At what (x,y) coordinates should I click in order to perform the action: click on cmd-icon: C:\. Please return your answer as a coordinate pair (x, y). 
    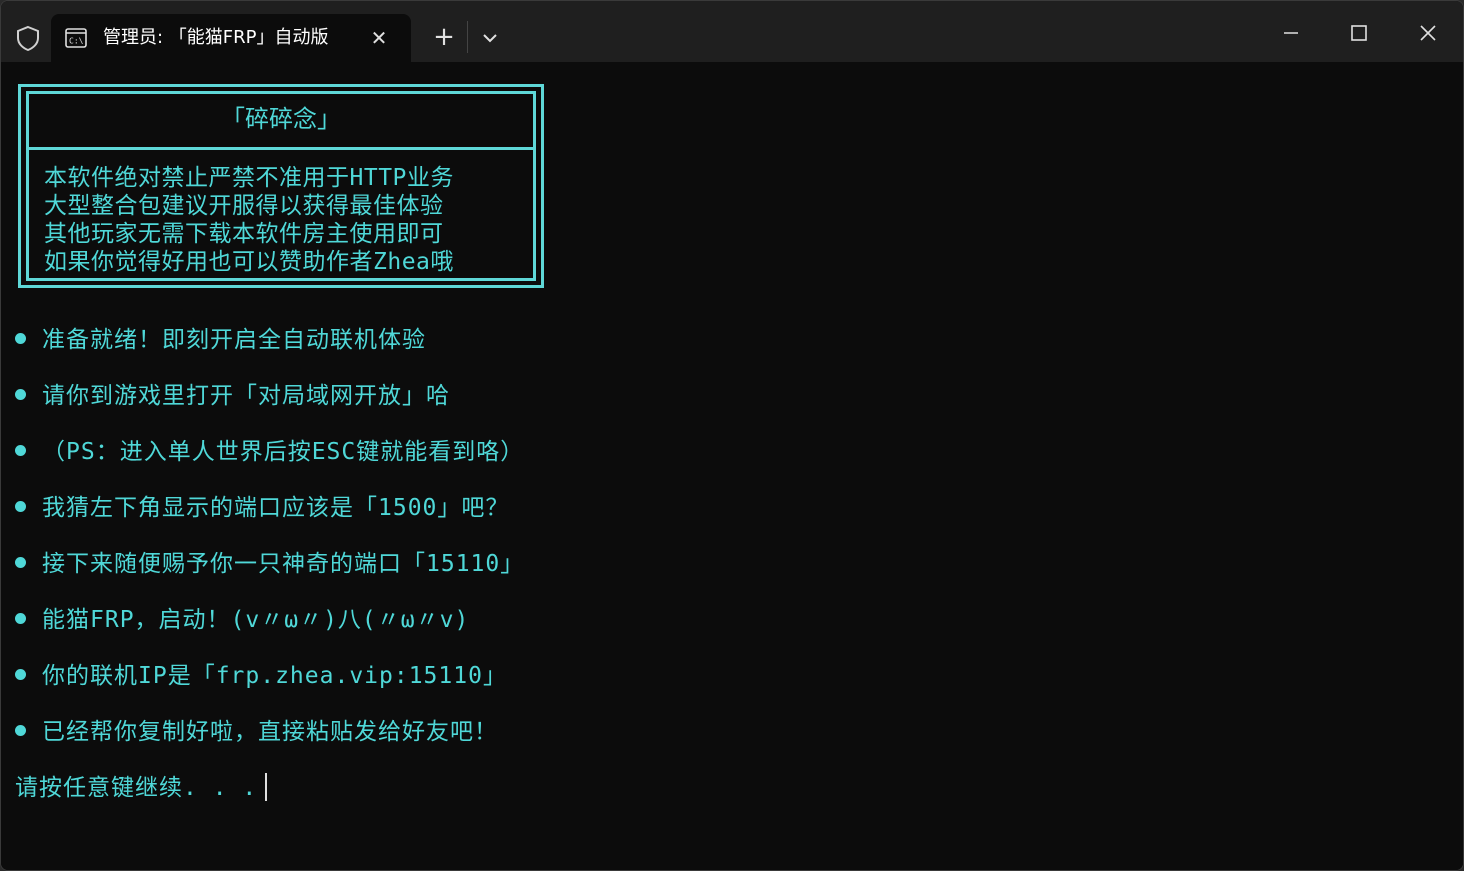
    Looking at the image, I should click on (76, 38).